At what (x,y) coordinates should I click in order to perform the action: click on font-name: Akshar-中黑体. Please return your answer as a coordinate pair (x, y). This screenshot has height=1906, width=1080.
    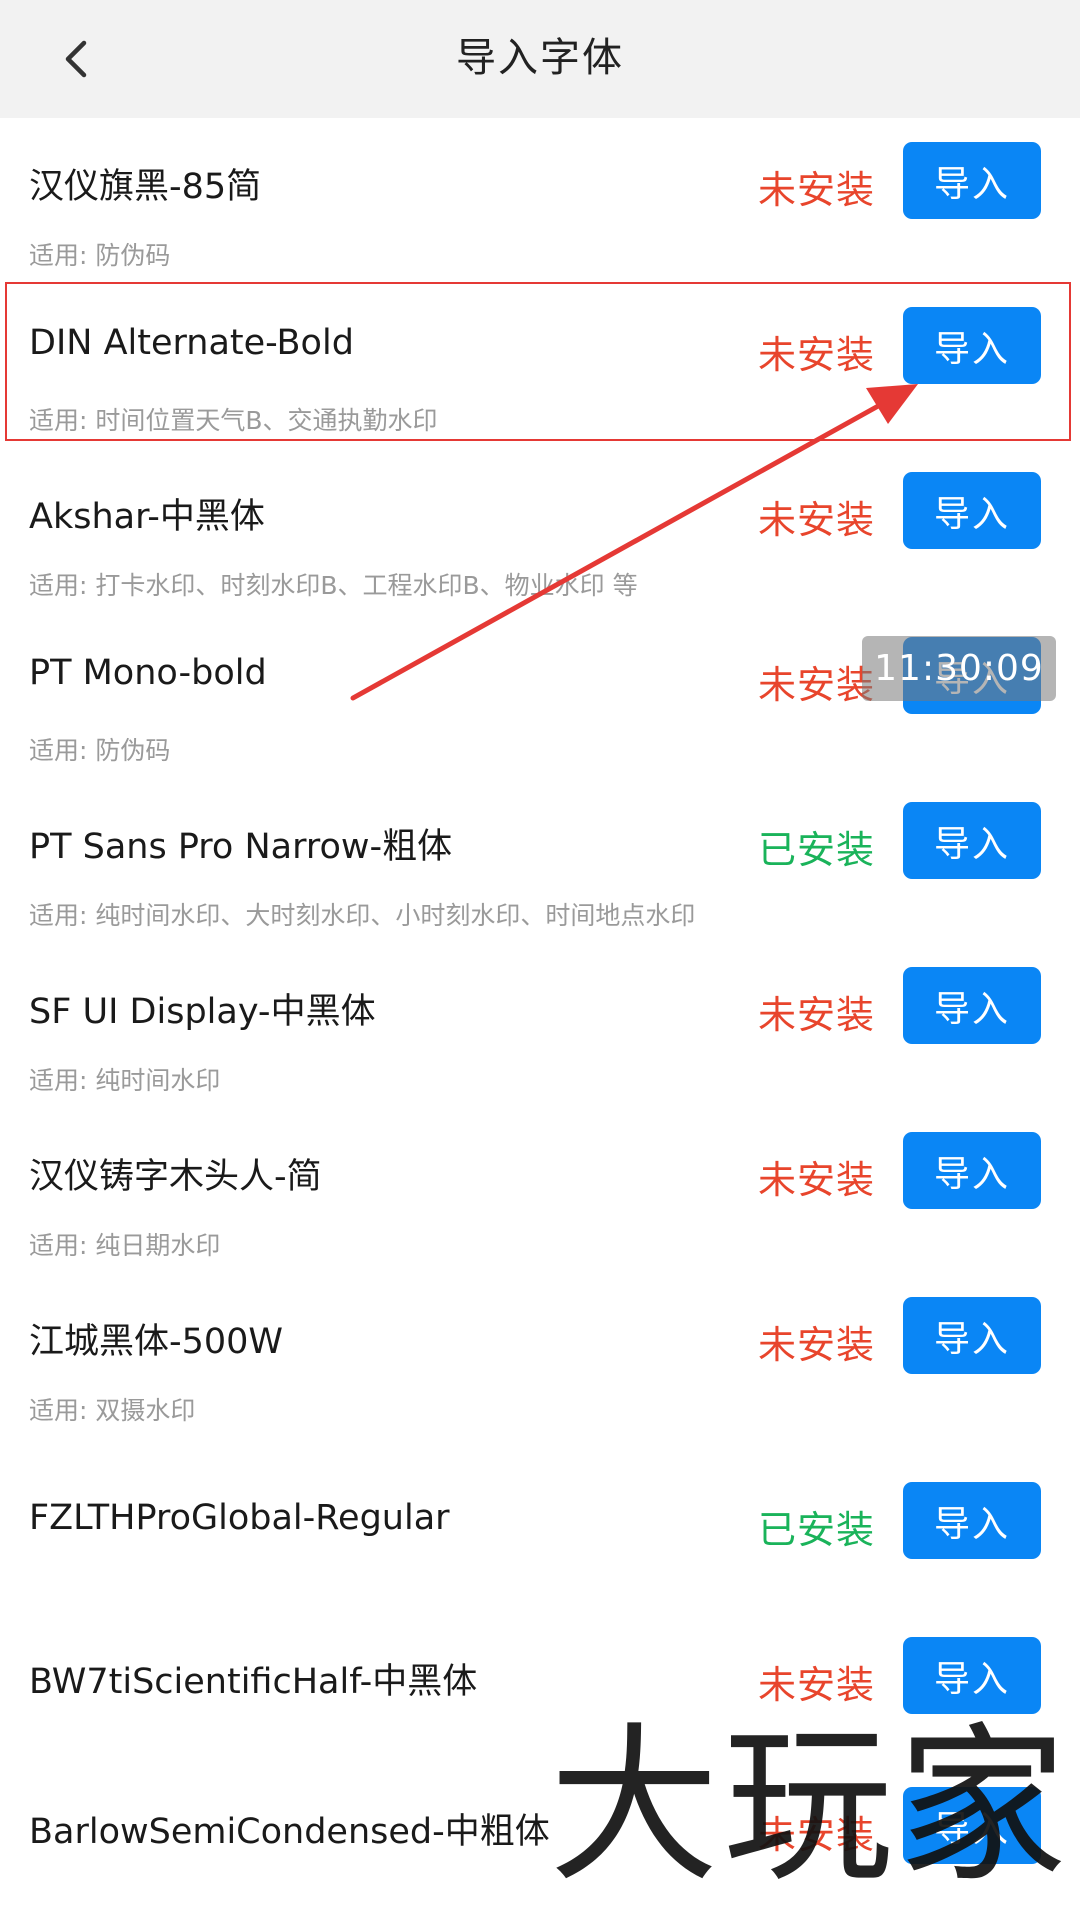
    Looking at the image, I should click on (147, 517).